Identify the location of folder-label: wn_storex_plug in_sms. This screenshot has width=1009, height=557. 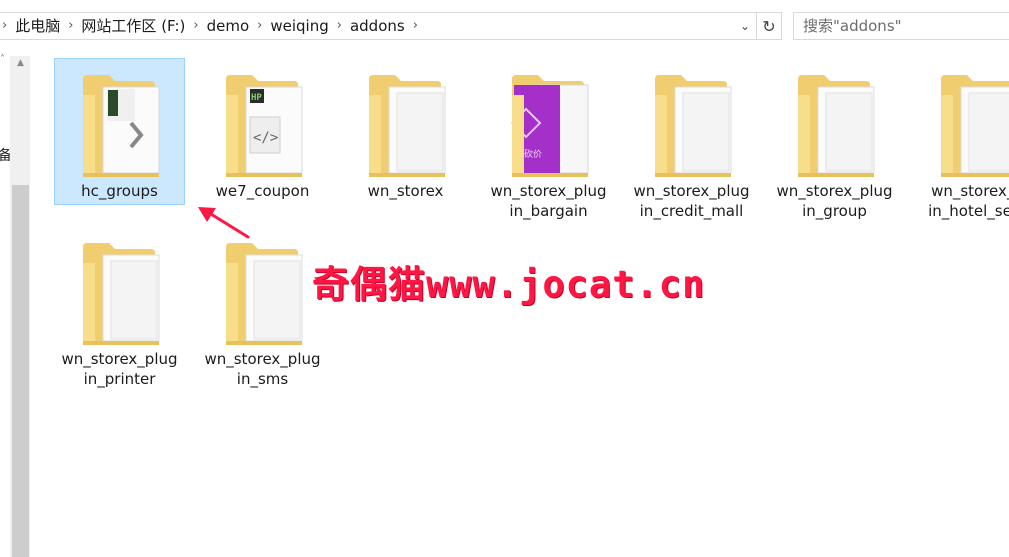
(262, 369).